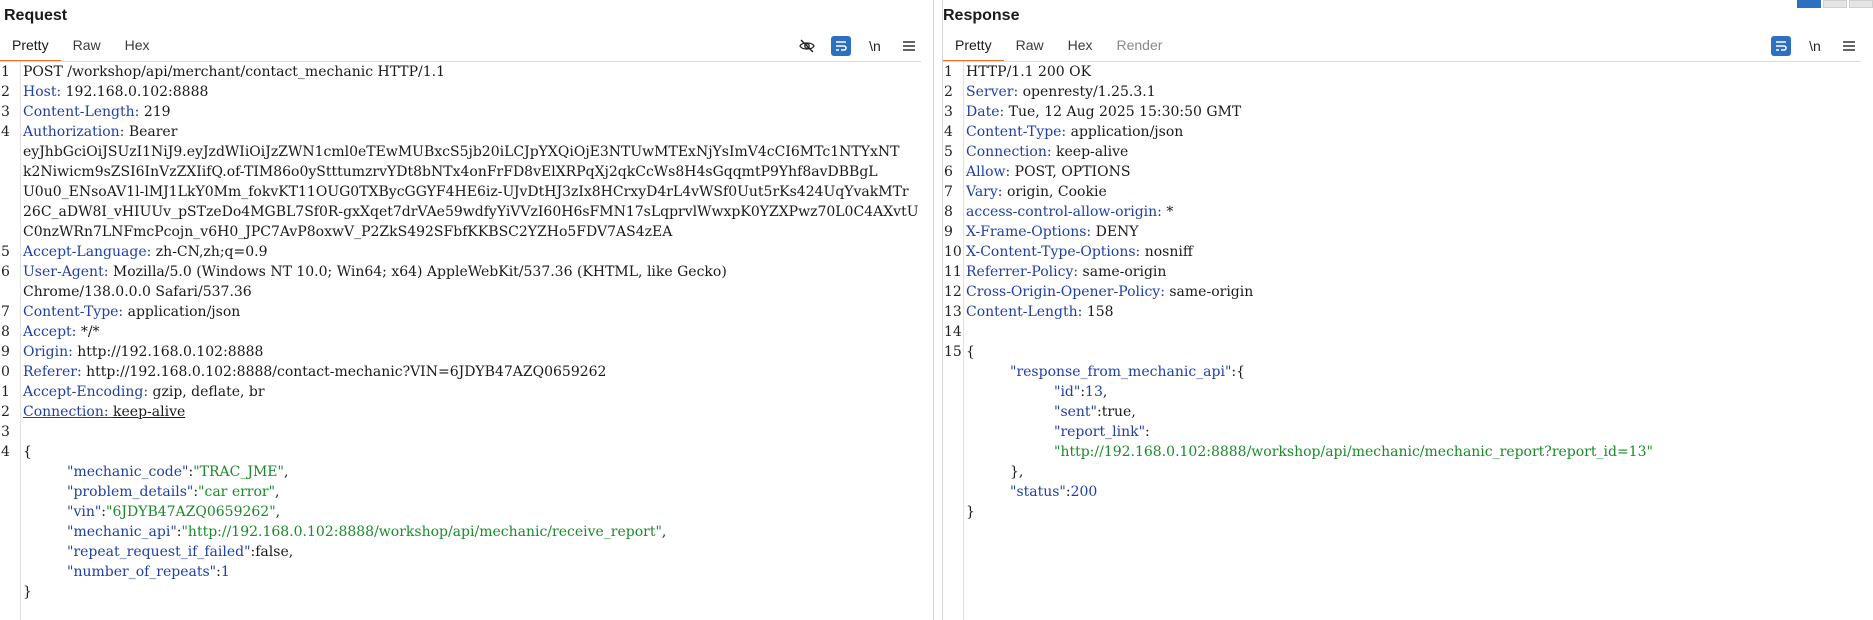 The width and height of the screenshot is (1873, 620). I want to click on layout-horizontal-icon, so click(1835, 4).